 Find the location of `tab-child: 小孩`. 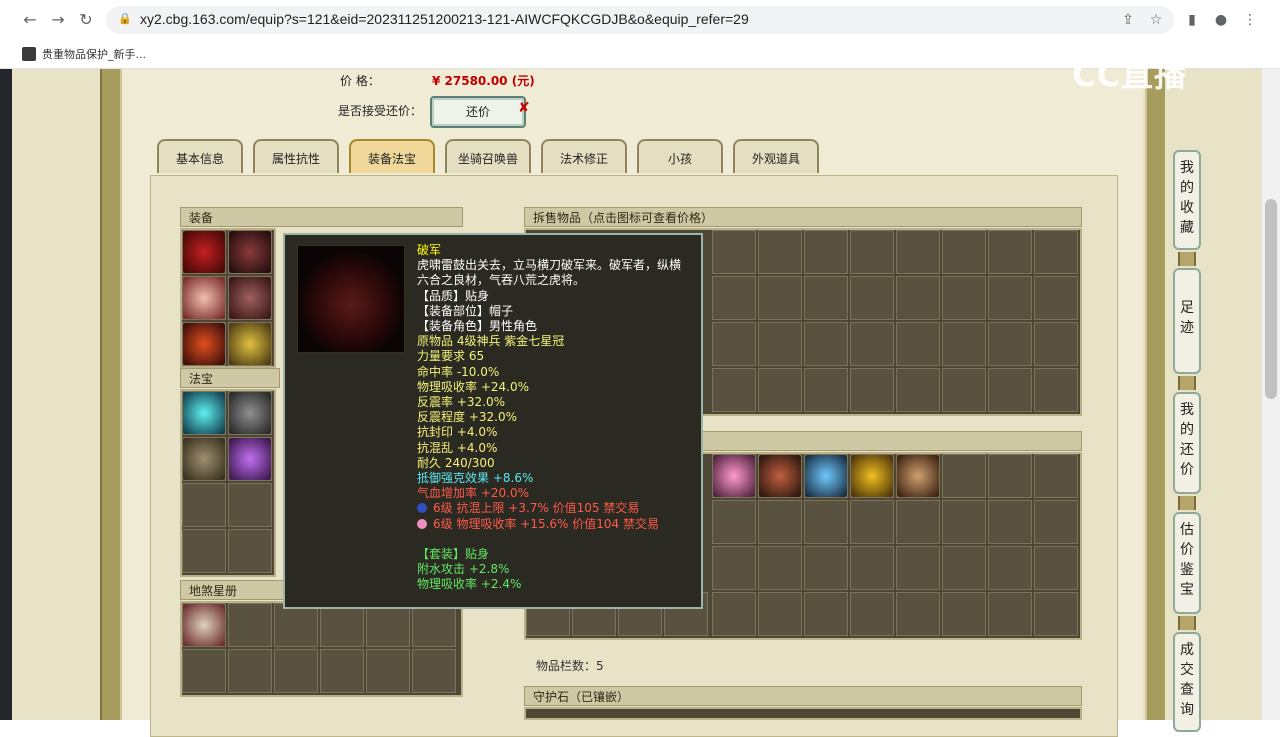

tab-child: 小孩 is located at coordinates (680, 156).